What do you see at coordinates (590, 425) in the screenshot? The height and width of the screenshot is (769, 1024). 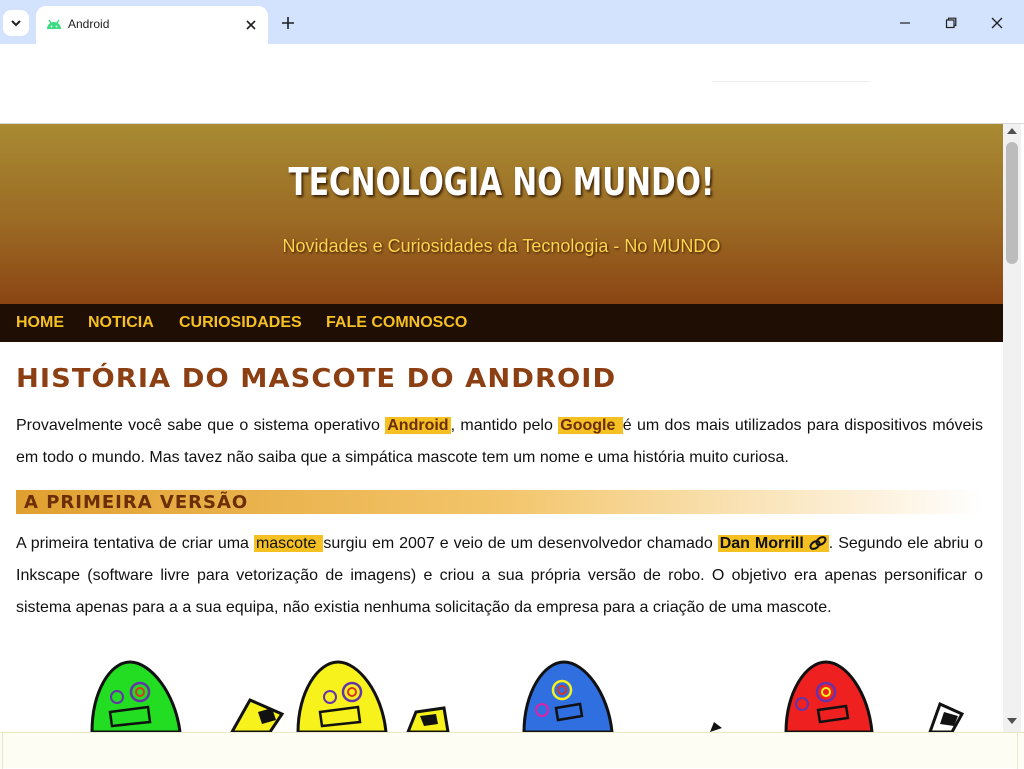 I see `google-link: Google` at bounding box center [590, 425].